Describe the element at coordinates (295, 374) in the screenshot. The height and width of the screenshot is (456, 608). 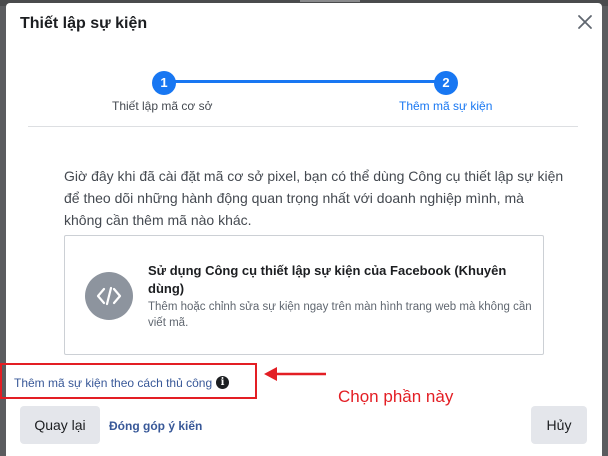
I see `annotation-arrow-icon` at that location.